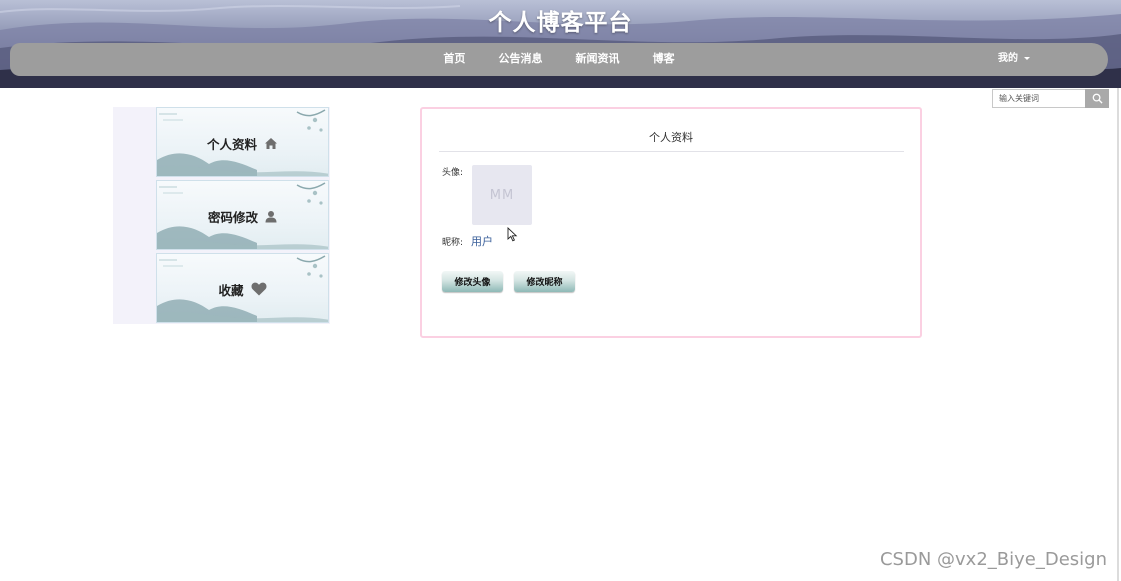  Describe the element at coordinates (993, 559) in the screenshot. I see `watermark-text: CSDN @vx2_Biye_Design` at that location.